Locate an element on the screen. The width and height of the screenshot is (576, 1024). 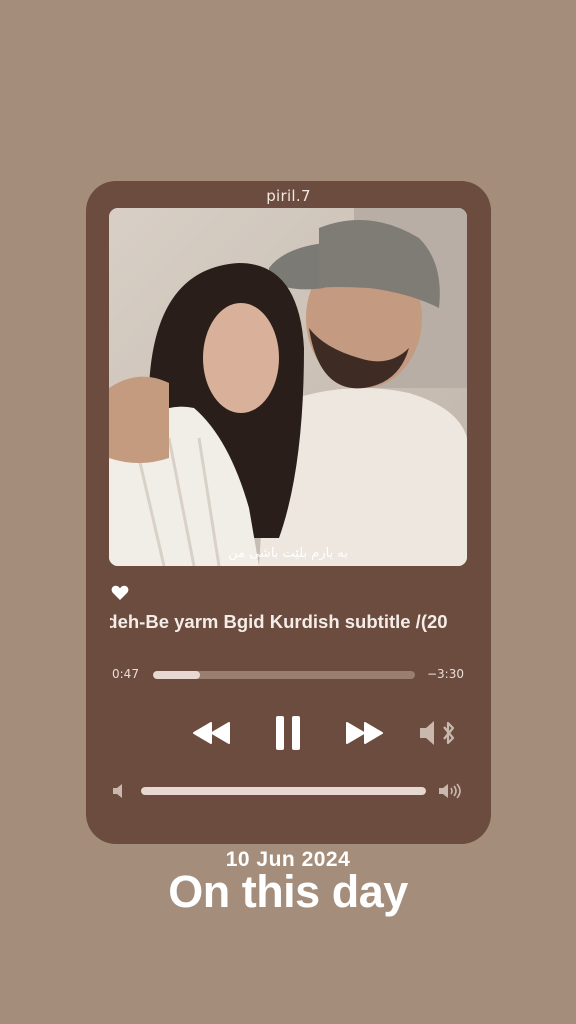
progress-fill is located at coordinates (177, 675).